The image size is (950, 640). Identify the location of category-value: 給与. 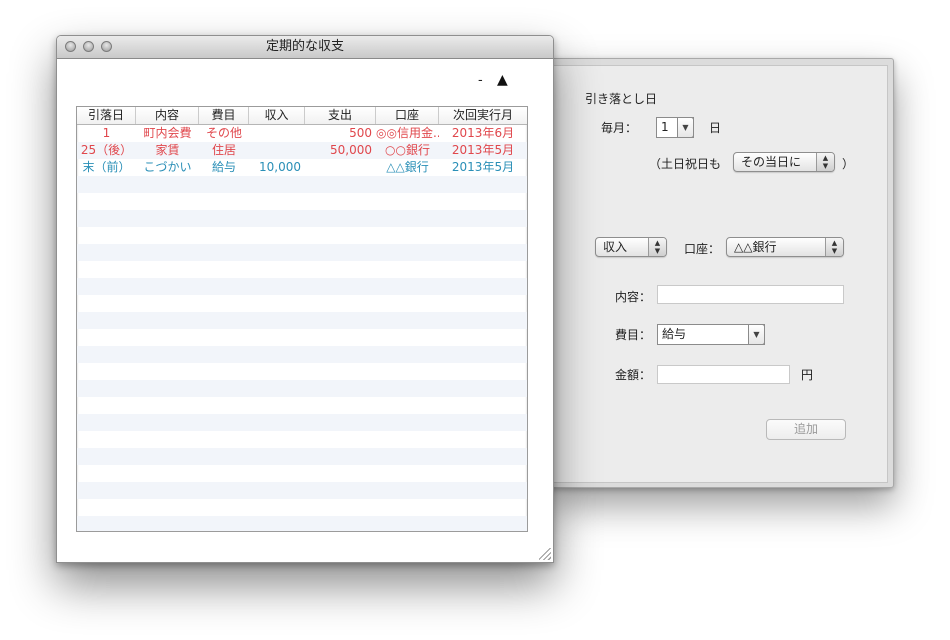
(674, 334).